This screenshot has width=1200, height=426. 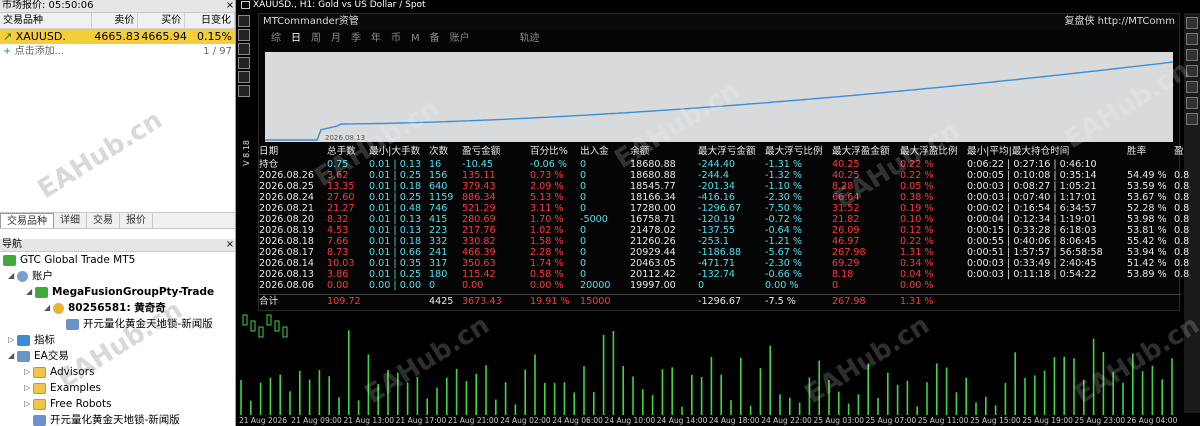 I want to click on tab-symbols: 交易品种, so click(x=27, y=220).